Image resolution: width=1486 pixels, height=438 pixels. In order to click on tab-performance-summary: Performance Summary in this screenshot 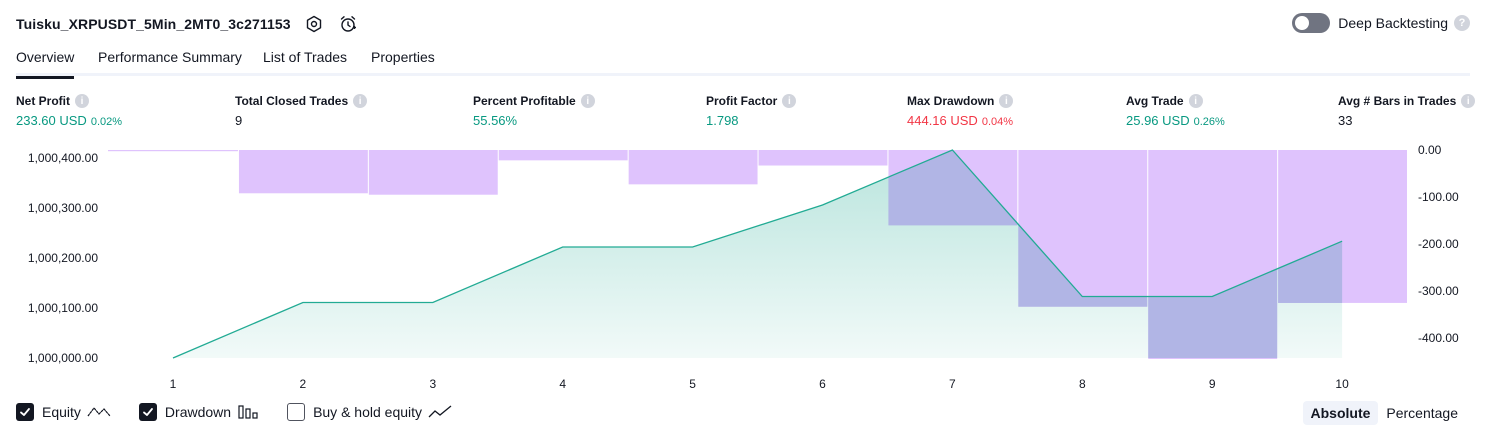, I will do `click(170, 62)`.